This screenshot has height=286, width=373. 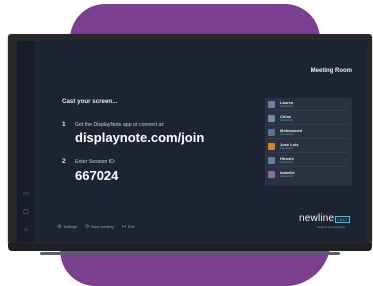 What do you see at coordinates (331, 227) in the screenshot?
I see `powered-by-text: Powered by DisplayNote` at bounding box center [331, 227].